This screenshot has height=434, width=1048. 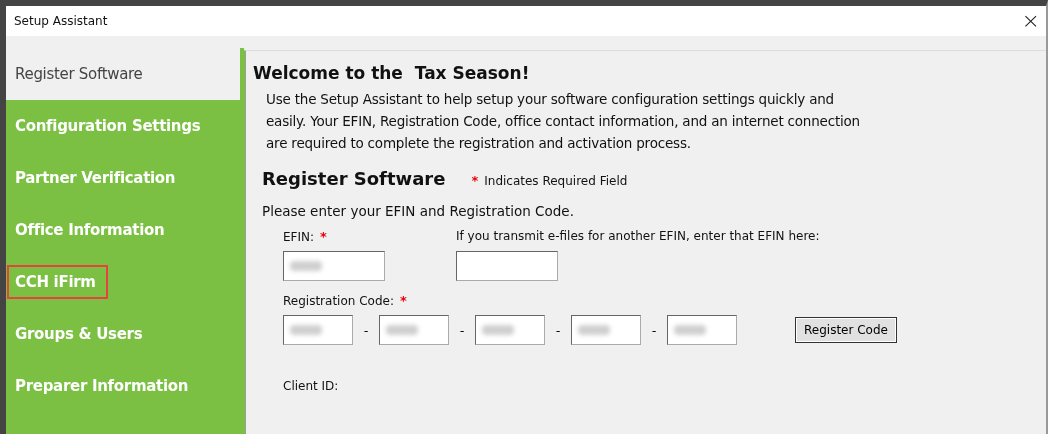 I want to click on sidebar-item: Groups & Users, so click(x=125, y=334).